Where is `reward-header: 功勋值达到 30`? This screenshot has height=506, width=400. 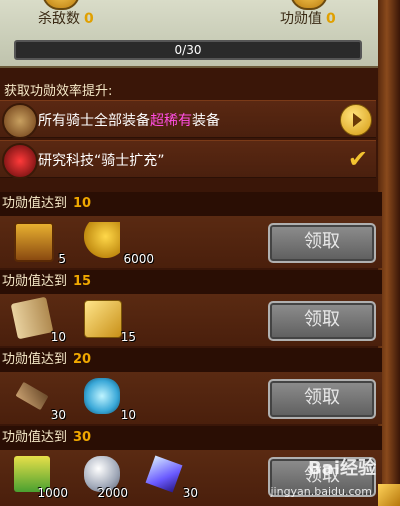
reward-header: 功勋值达到 30 is located at coordinates (191, 438).